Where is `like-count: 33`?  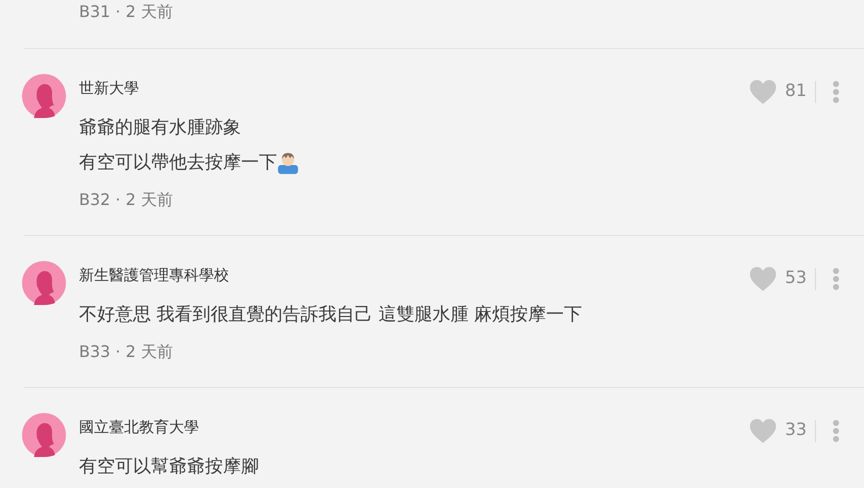 like-count: 33 is located at coordinates (796, 430).